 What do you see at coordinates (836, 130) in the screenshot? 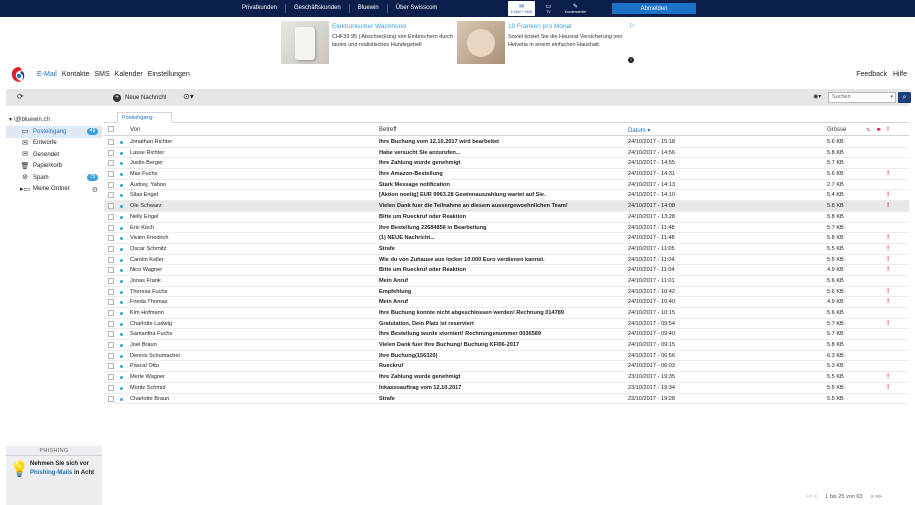
I see `column-size: Grösse` at bounding box center [836, 130].